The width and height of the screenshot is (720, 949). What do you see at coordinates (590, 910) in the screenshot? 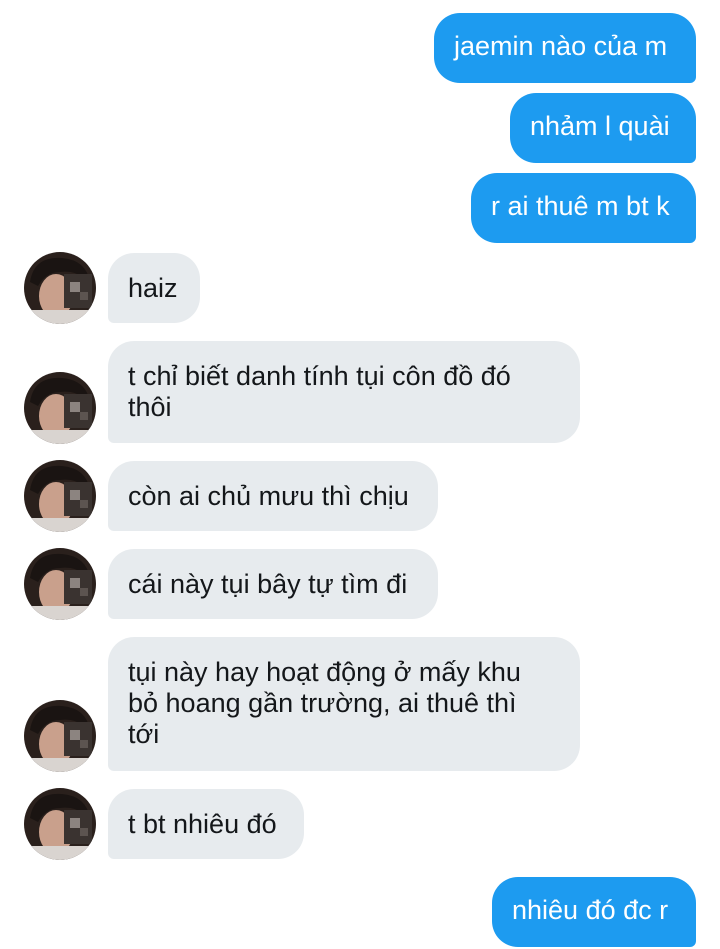
I see `message-text: nhiêu đó đc r` at bounding box center [590, 910].